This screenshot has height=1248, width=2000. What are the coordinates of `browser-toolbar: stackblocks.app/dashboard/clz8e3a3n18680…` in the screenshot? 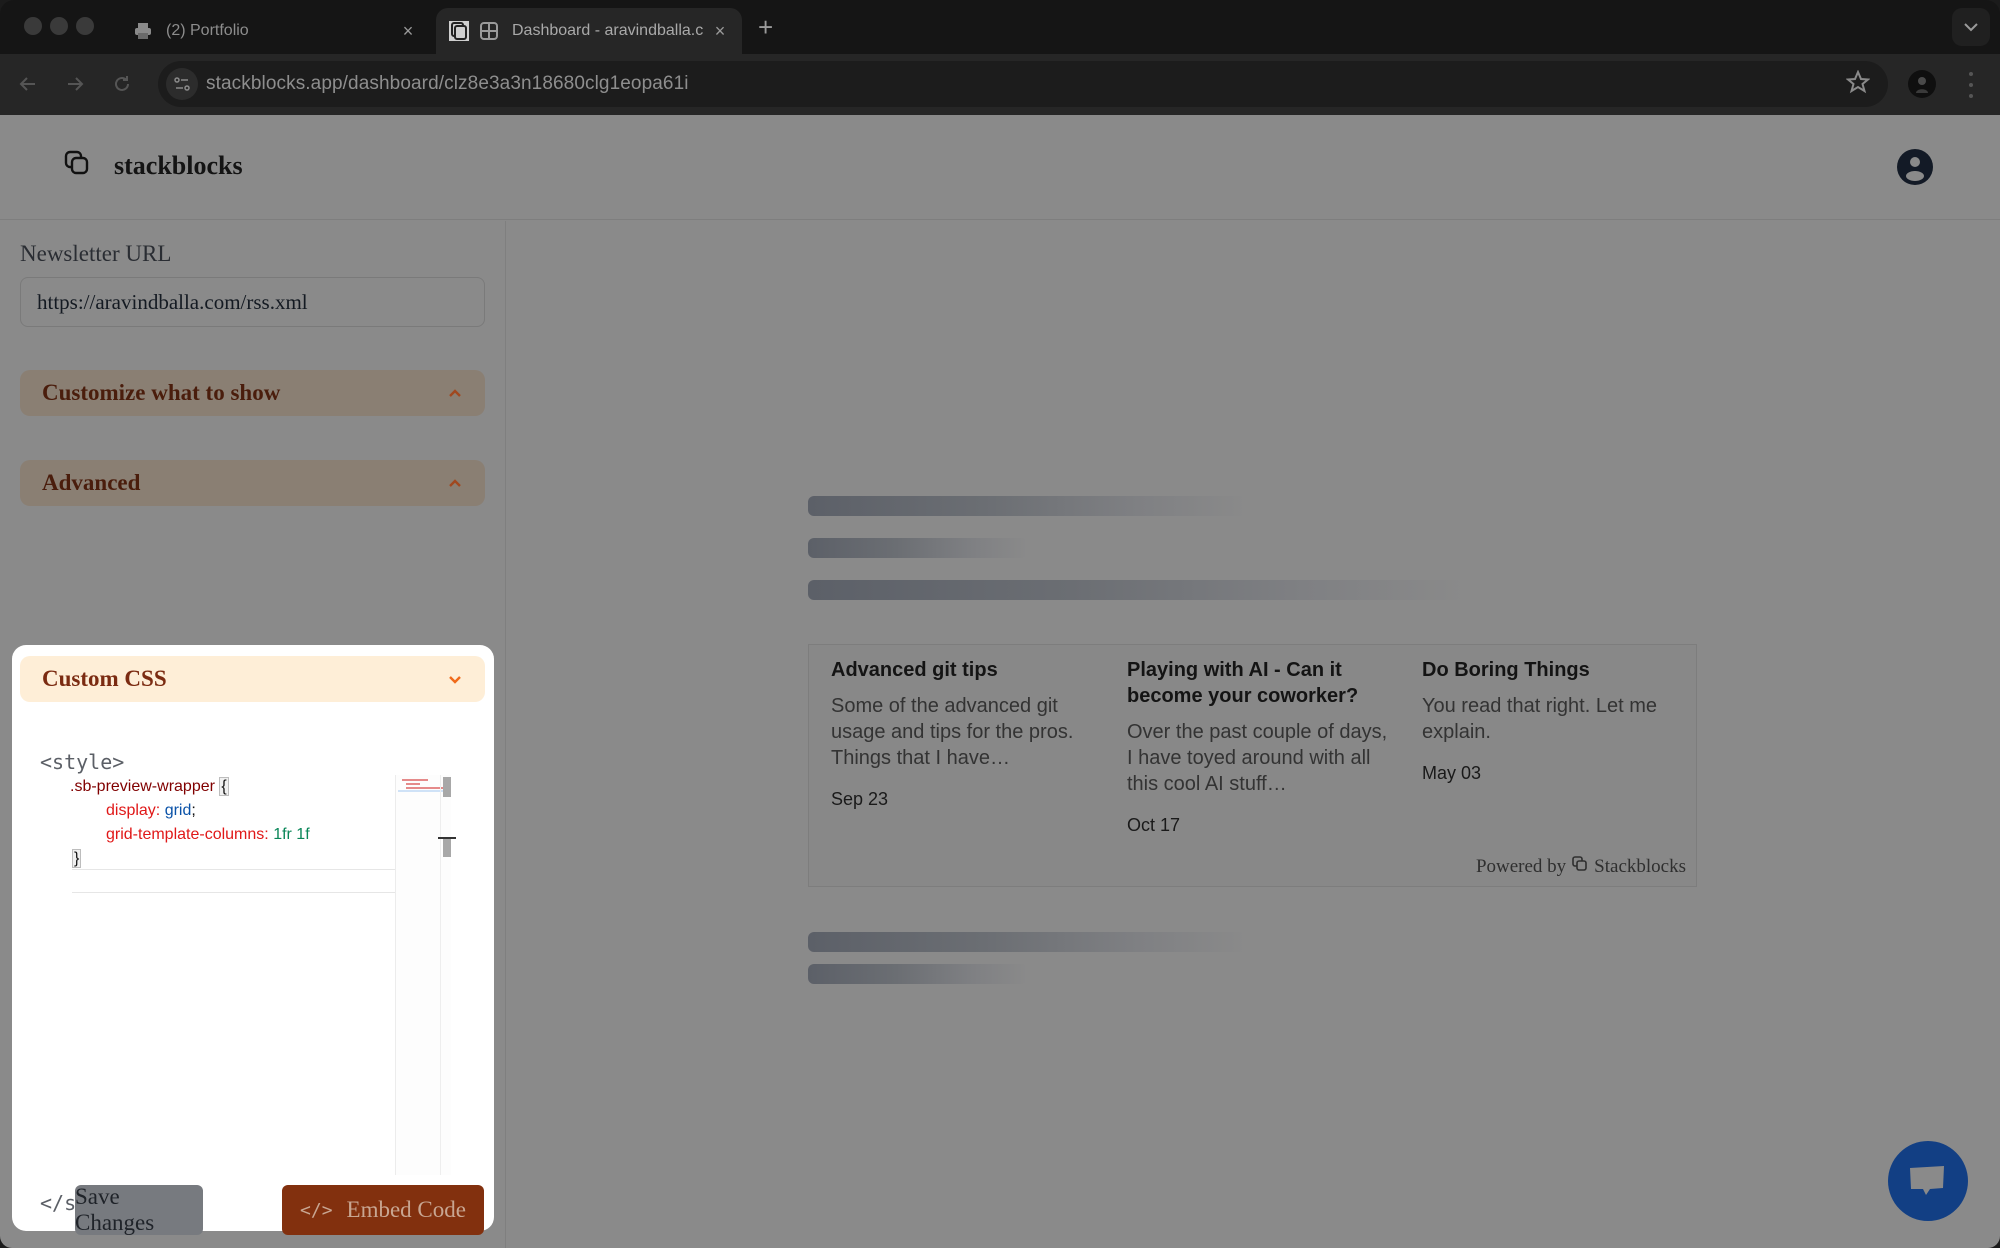 It's located at (1000, 84).